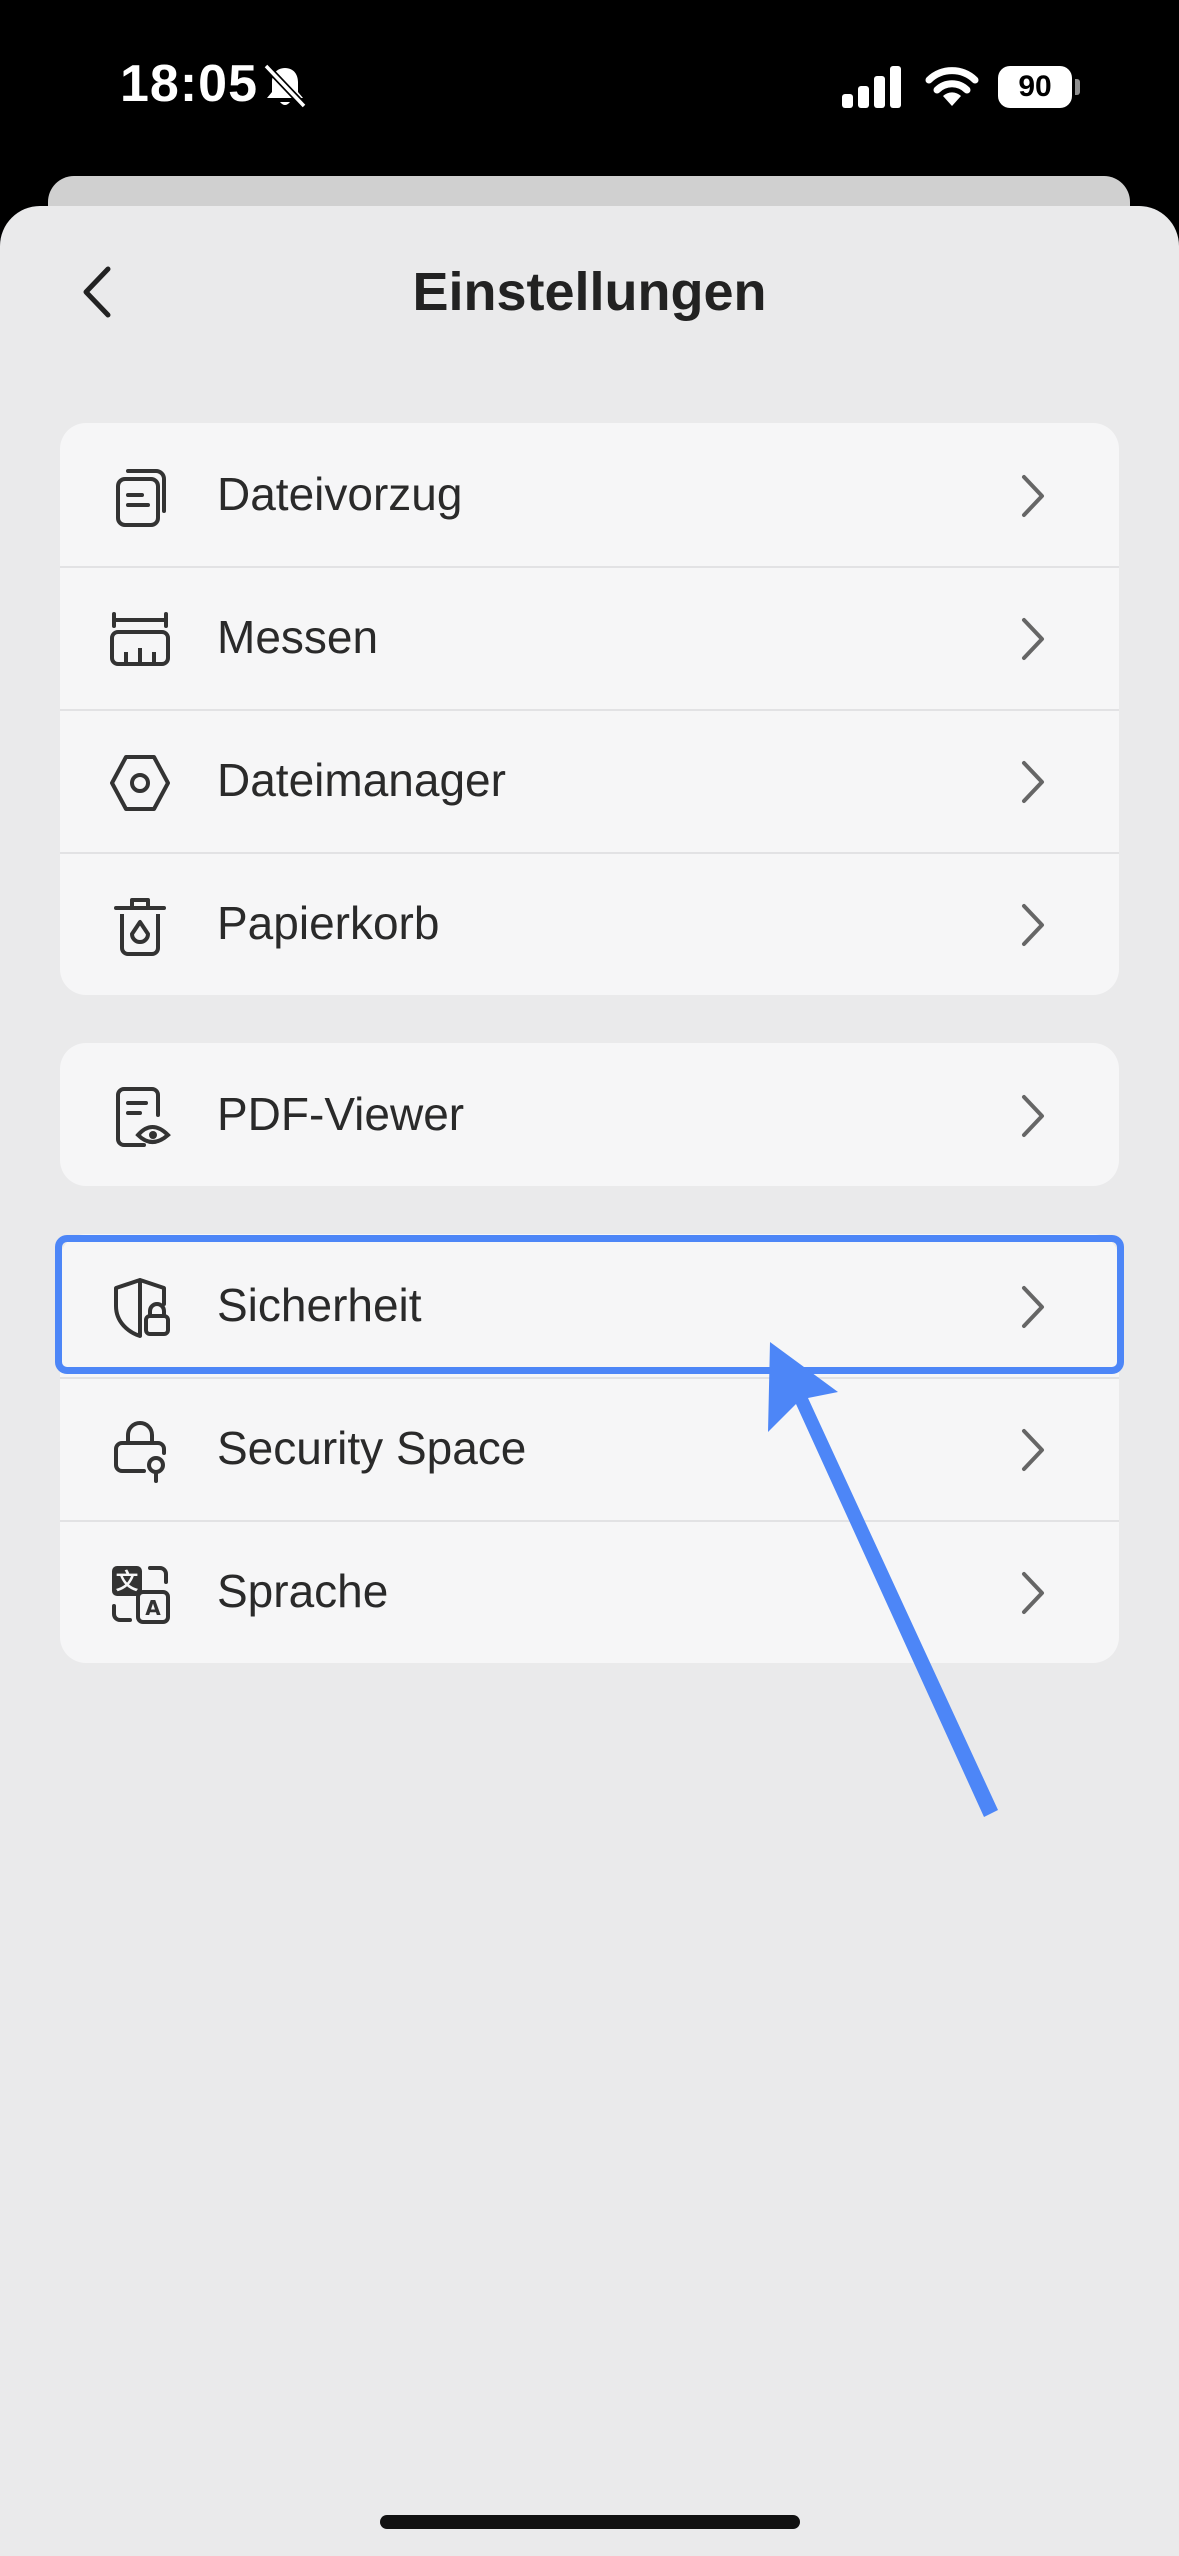  What do you see at coordinates (590, 2522) in the screenshot?
I see `home-indicator` at bounding box center [590, 2522].